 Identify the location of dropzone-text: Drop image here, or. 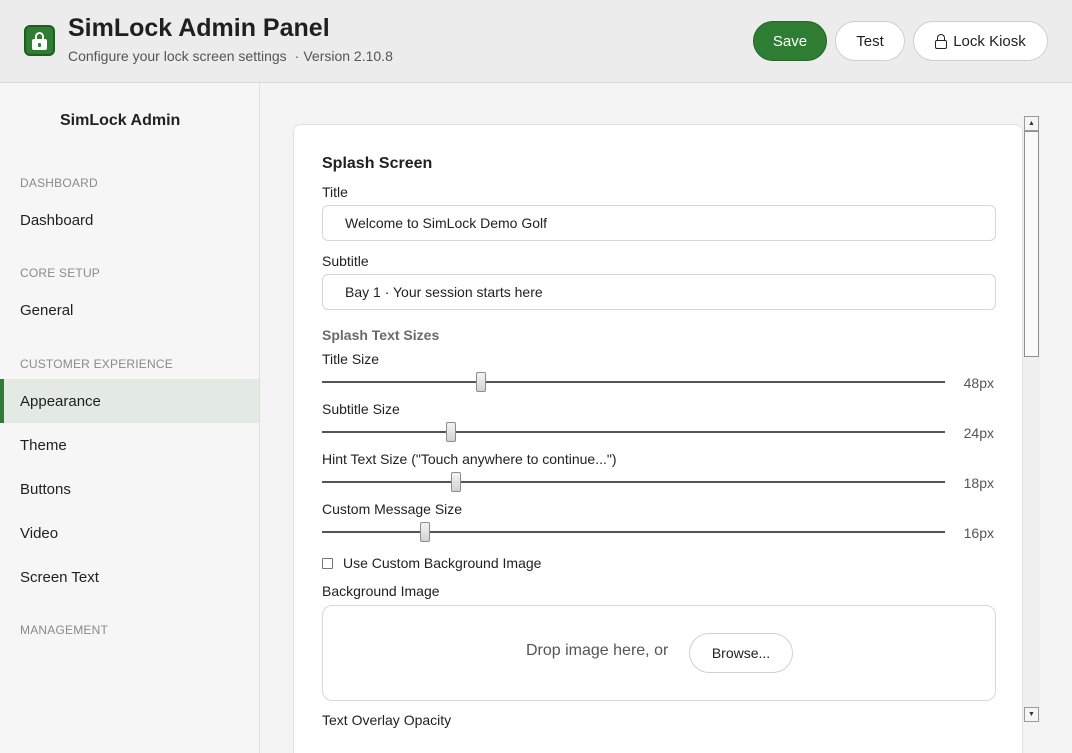
(597, 650).